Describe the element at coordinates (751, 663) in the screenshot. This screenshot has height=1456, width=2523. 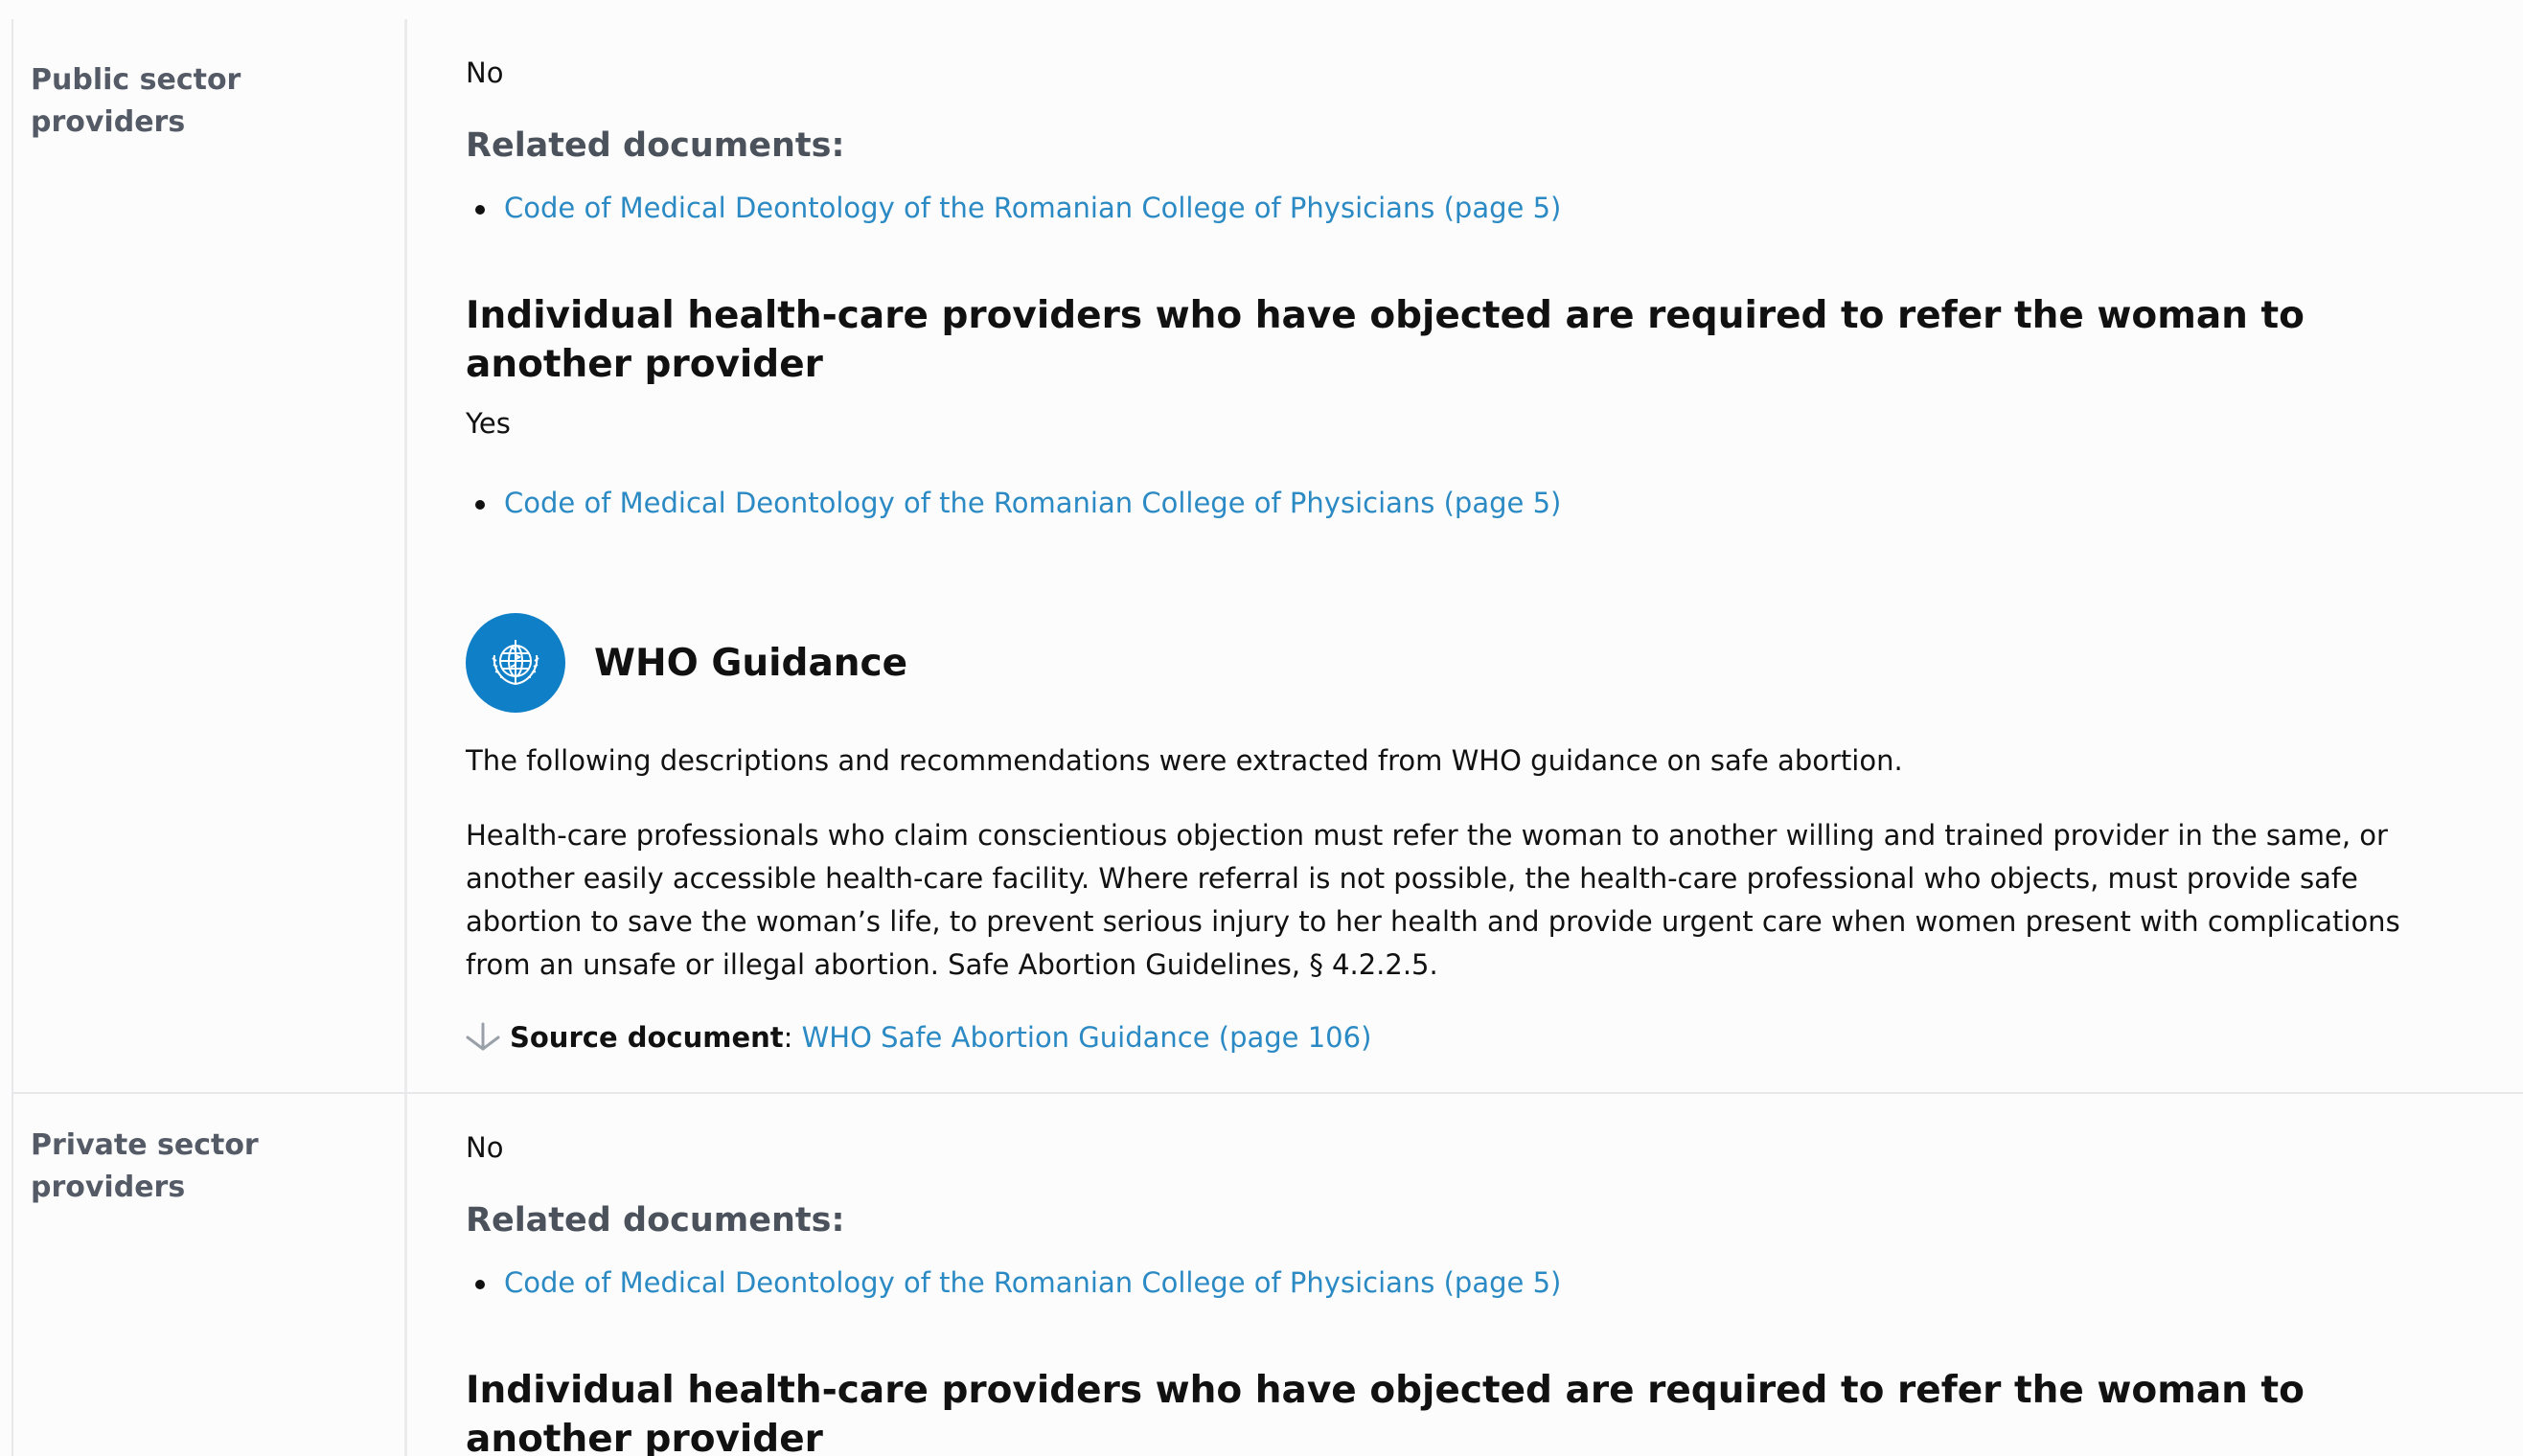
I see `who-guidance-title: WHO Guidance` at that location.